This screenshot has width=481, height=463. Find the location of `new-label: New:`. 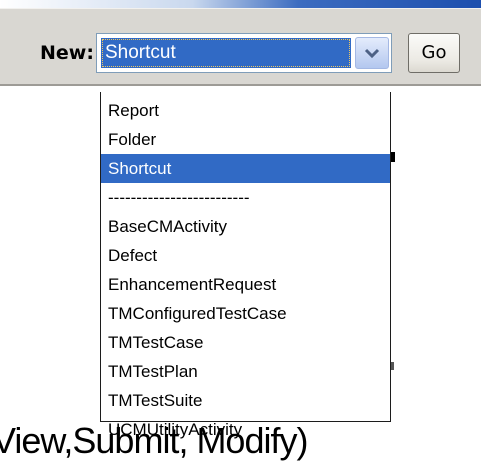

new-label: New: is located at coordinates (67, 53).